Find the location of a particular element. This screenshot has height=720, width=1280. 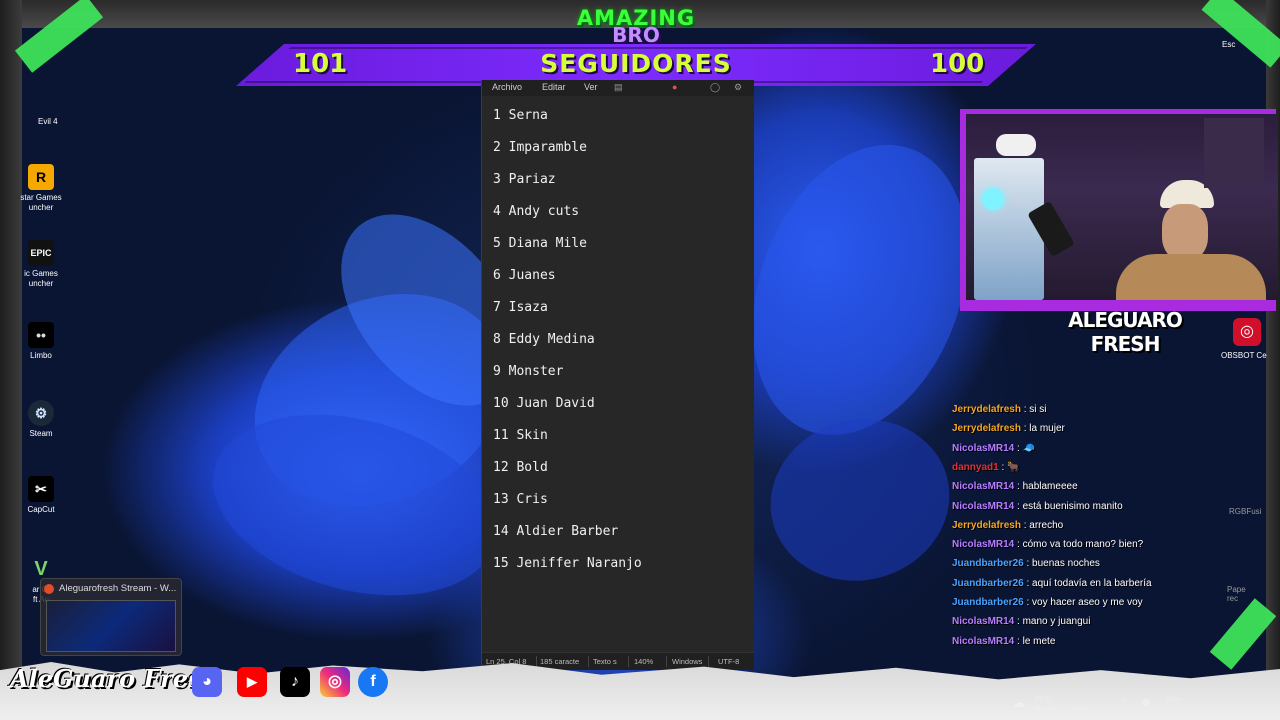

pc-case is located at coordinates (1009, 229).